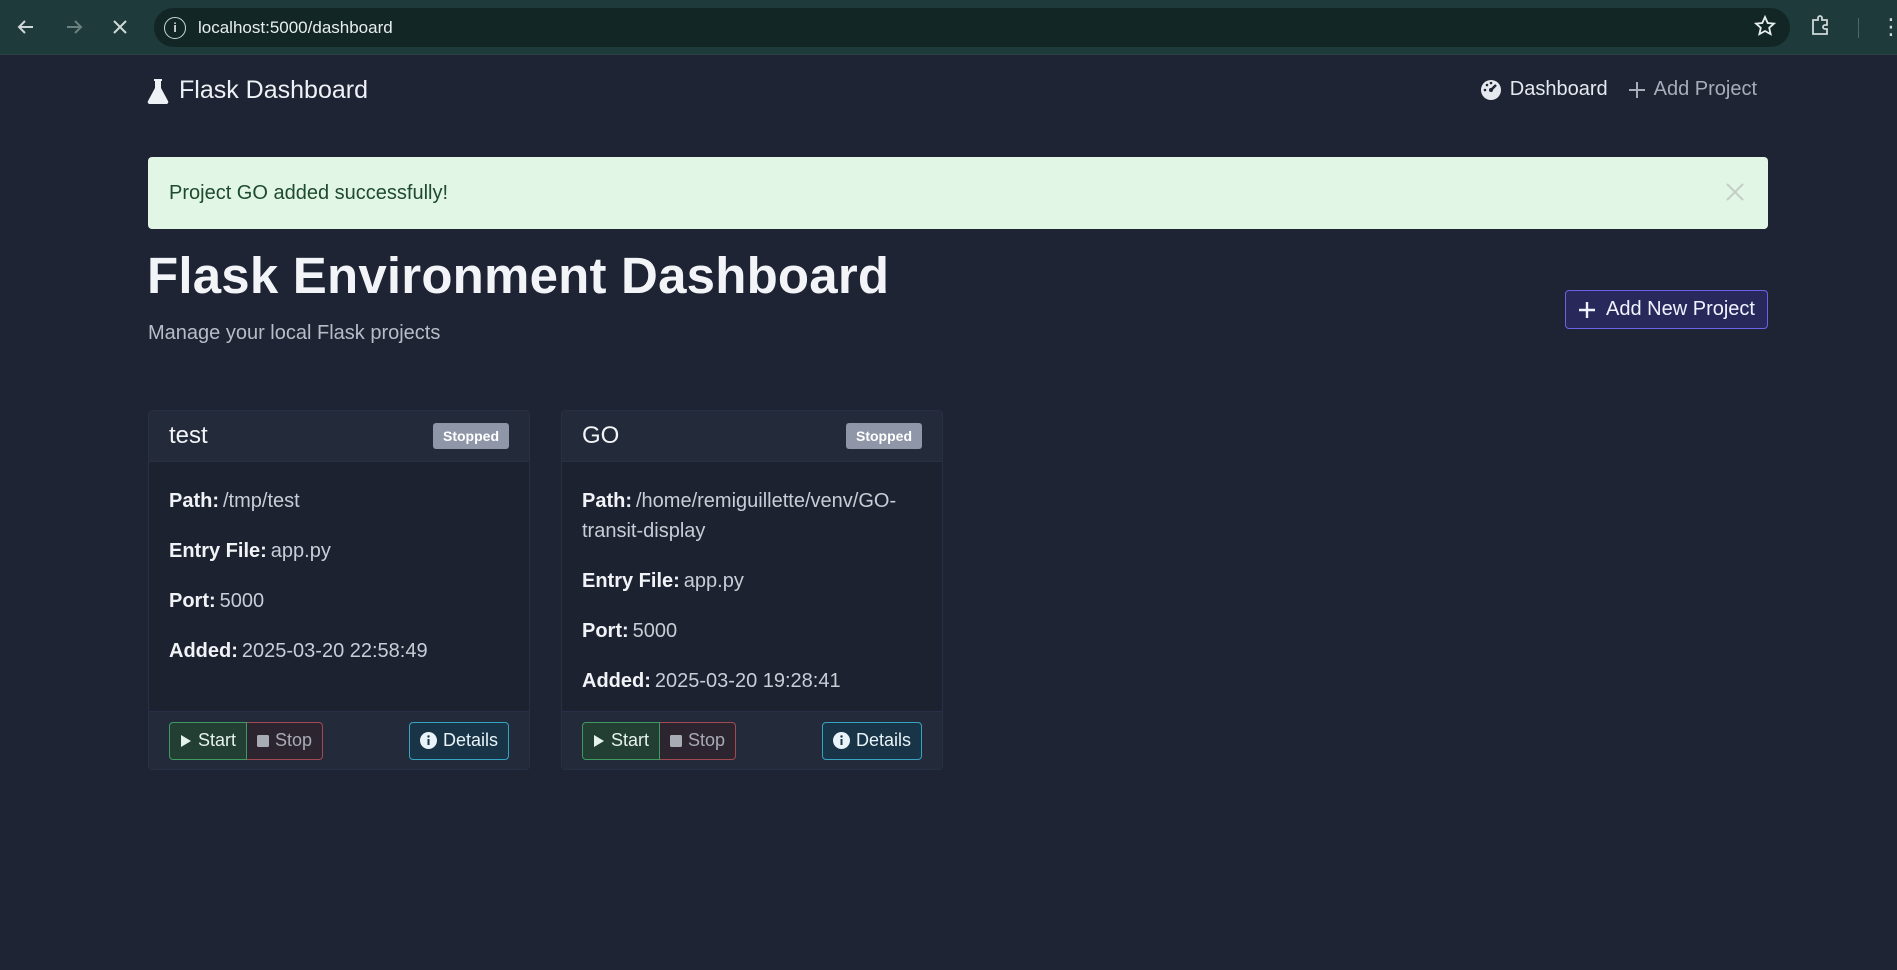 This screenshot has width=1897, height=970. I want to click on brand-label: Flask Dashboard, so click(273, 90).